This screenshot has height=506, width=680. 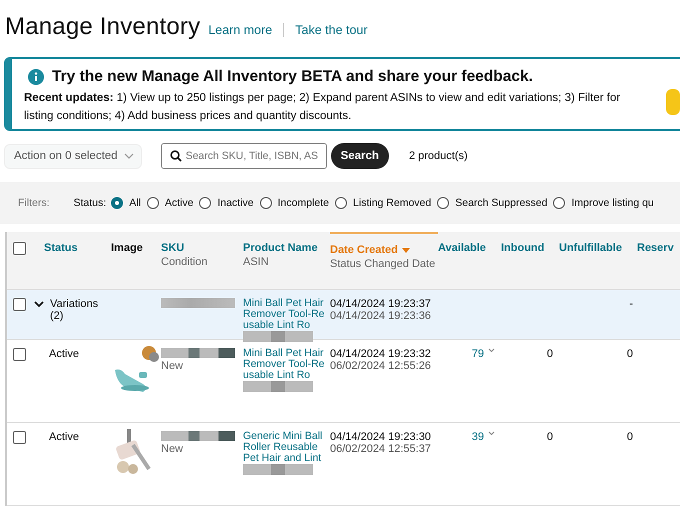 I want to click on banner-text: Recent updates: 1) View up to 250 listings per page; 2) Expand parent ASINs to view and edit variations; 3) Filter for listing conditions; 4) Add business prices and quantity discounts., so click(x=323, y=107).